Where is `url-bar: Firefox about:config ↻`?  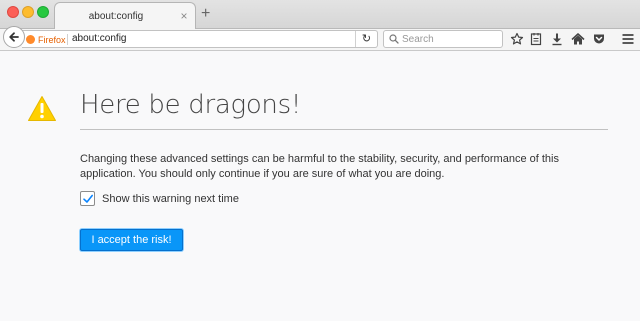 url-bar: Firefox about:config ↻ is located at coordinates (200, 39).